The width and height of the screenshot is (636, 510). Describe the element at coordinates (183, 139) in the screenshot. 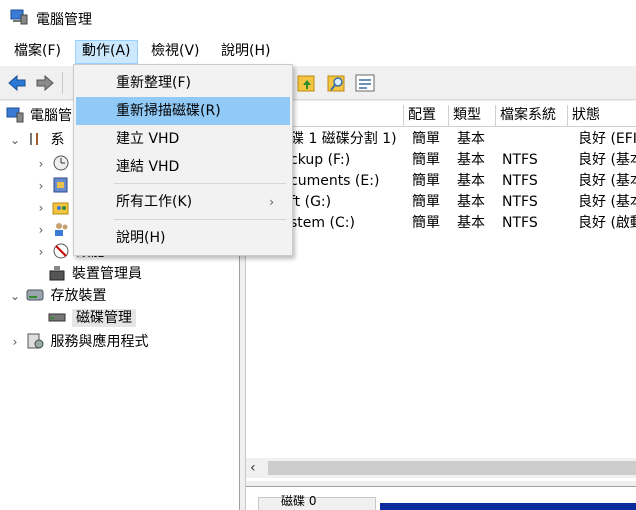

I see `menu-item-create-vhd: 建立 VHD` at that location.